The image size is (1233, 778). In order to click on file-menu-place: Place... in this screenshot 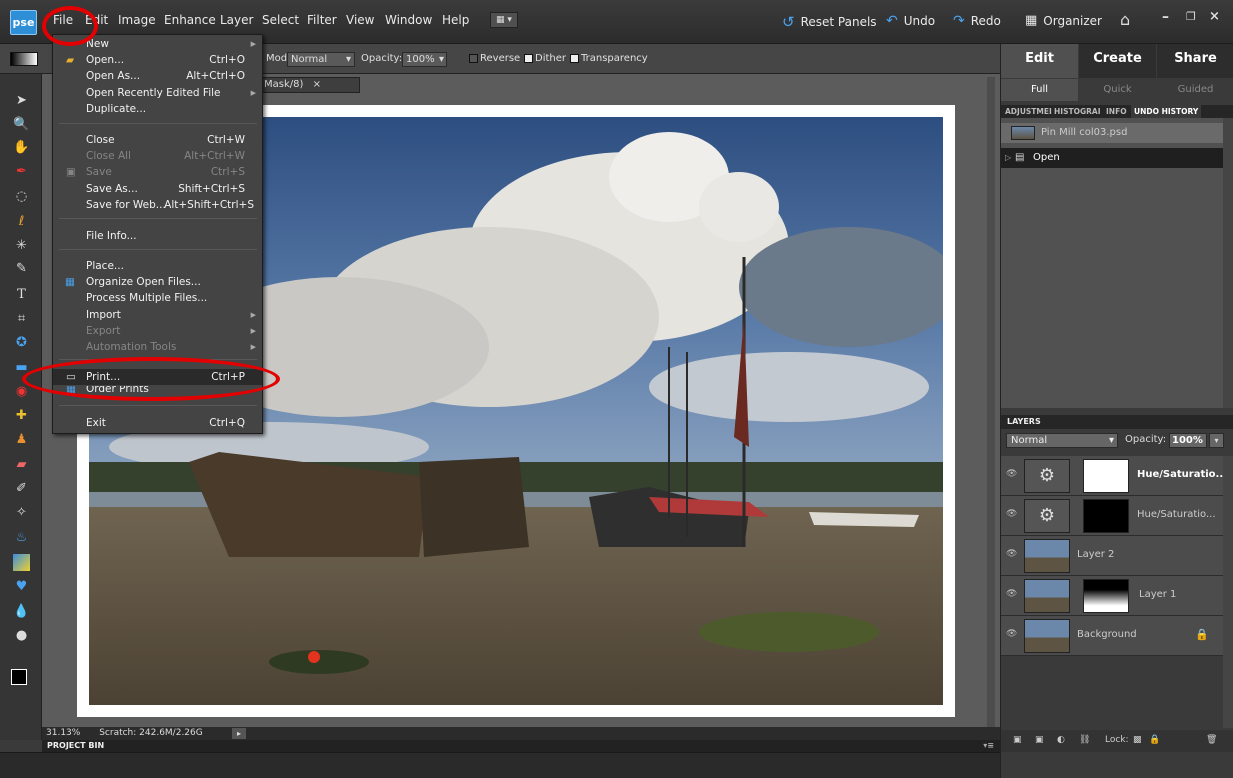, I will do `click(157, 266)`.